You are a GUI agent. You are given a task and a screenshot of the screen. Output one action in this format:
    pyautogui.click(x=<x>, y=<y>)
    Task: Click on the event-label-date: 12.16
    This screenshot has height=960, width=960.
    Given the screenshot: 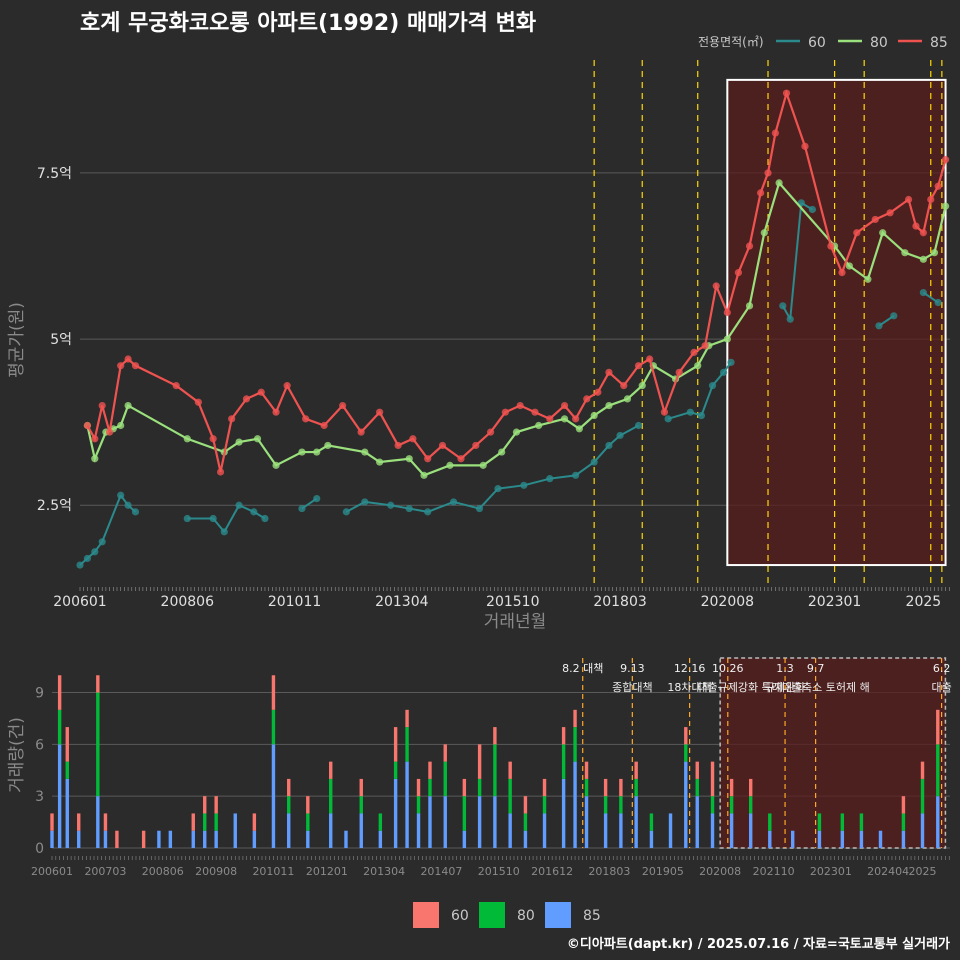 What is the action you would take?
    pyautogui.click(x=690, y=668)
    